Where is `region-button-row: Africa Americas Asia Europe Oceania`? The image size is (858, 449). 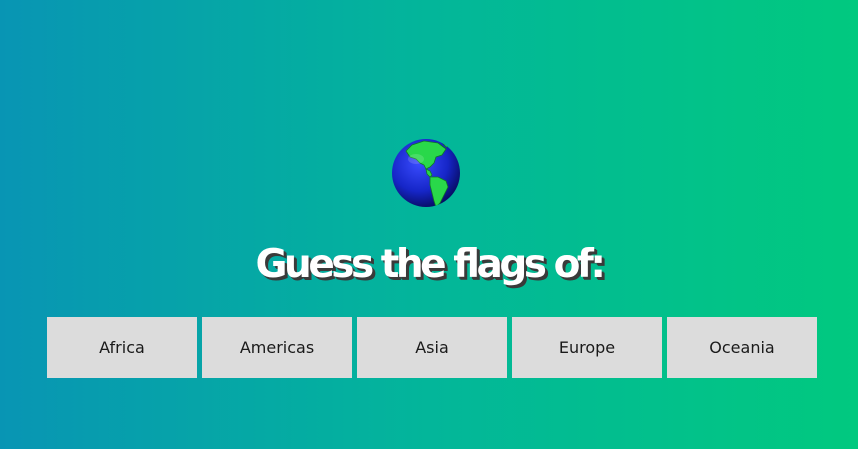 region-button-row: Africa Americas Asia Europe Oceania is located at coordinates (432, 347).